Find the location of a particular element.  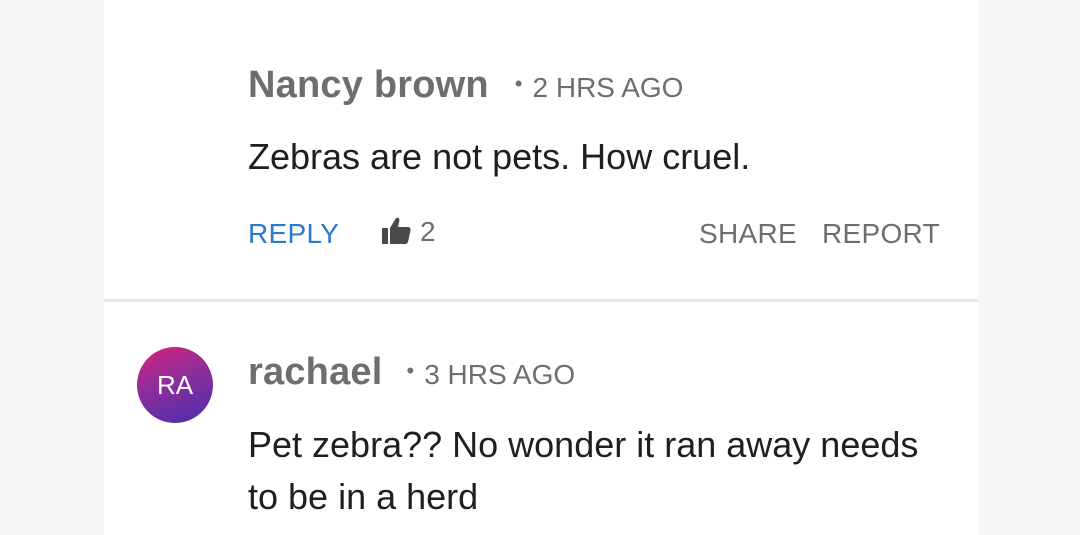

comment-header: rachael • 3 HRS AGO is located at coordinates (411, 372).